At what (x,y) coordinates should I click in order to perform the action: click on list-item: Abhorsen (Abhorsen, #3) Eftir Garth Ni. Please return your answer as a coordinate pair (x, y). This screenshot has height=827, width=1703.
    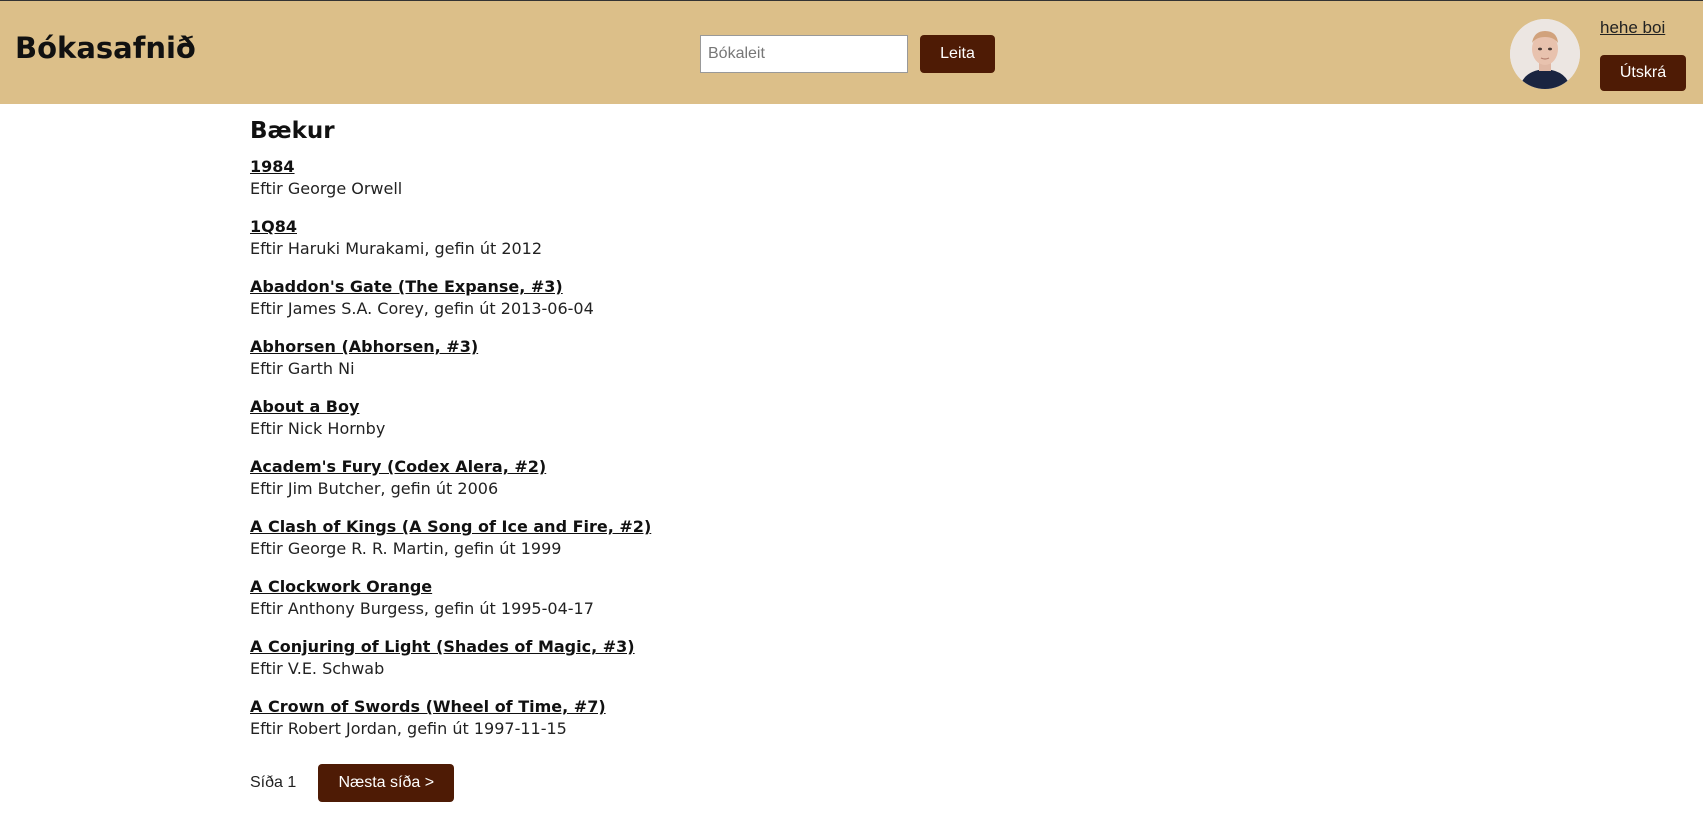
    Looking at the image, I should click on (700, 358).